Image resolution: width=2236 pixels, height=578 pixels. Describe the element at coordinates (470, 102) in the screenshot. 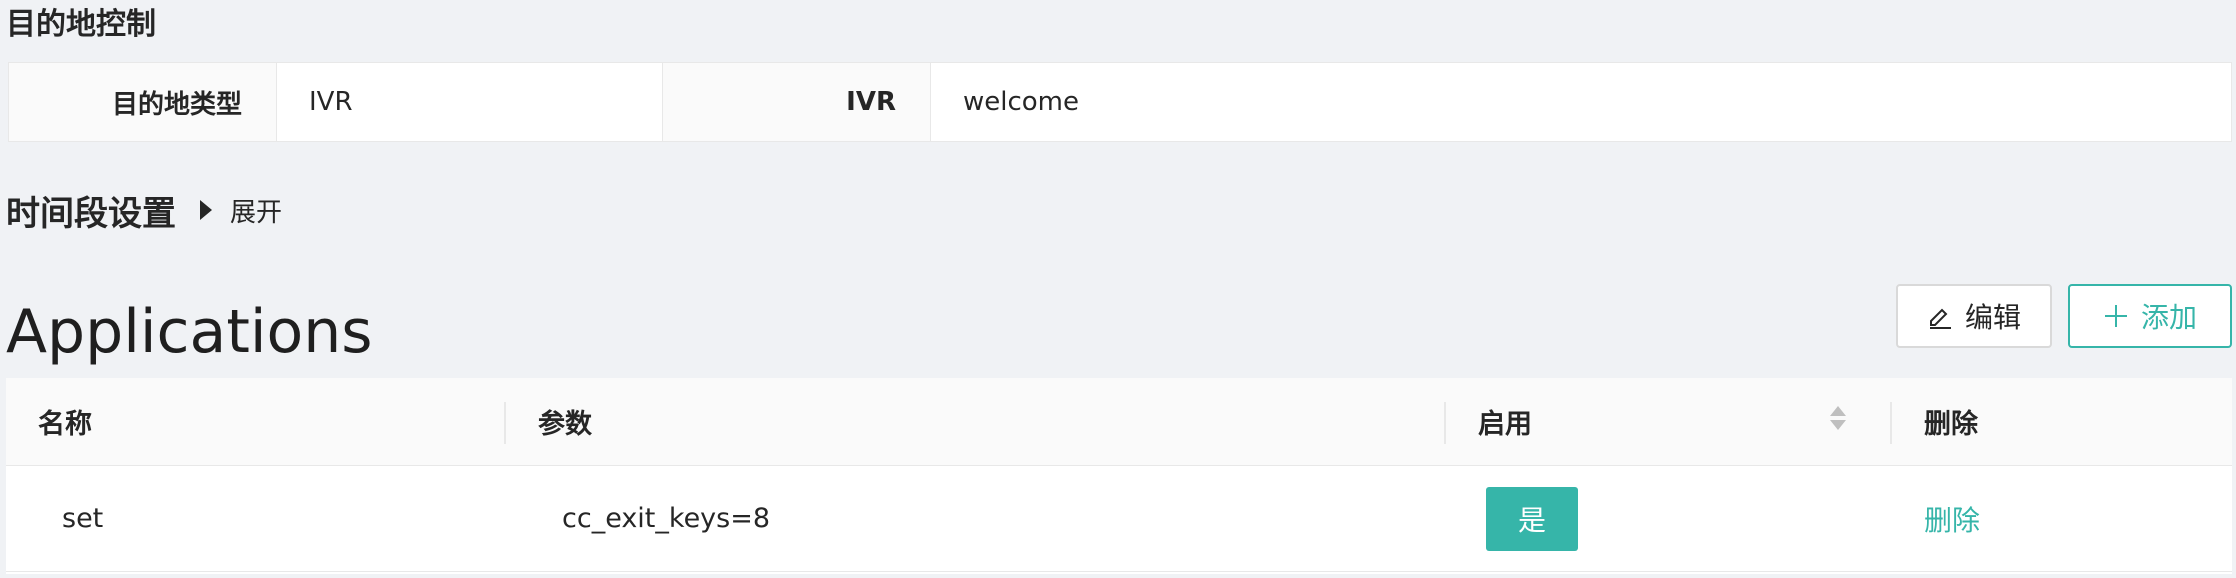

I see `destination-type-value: IVR` at that location.